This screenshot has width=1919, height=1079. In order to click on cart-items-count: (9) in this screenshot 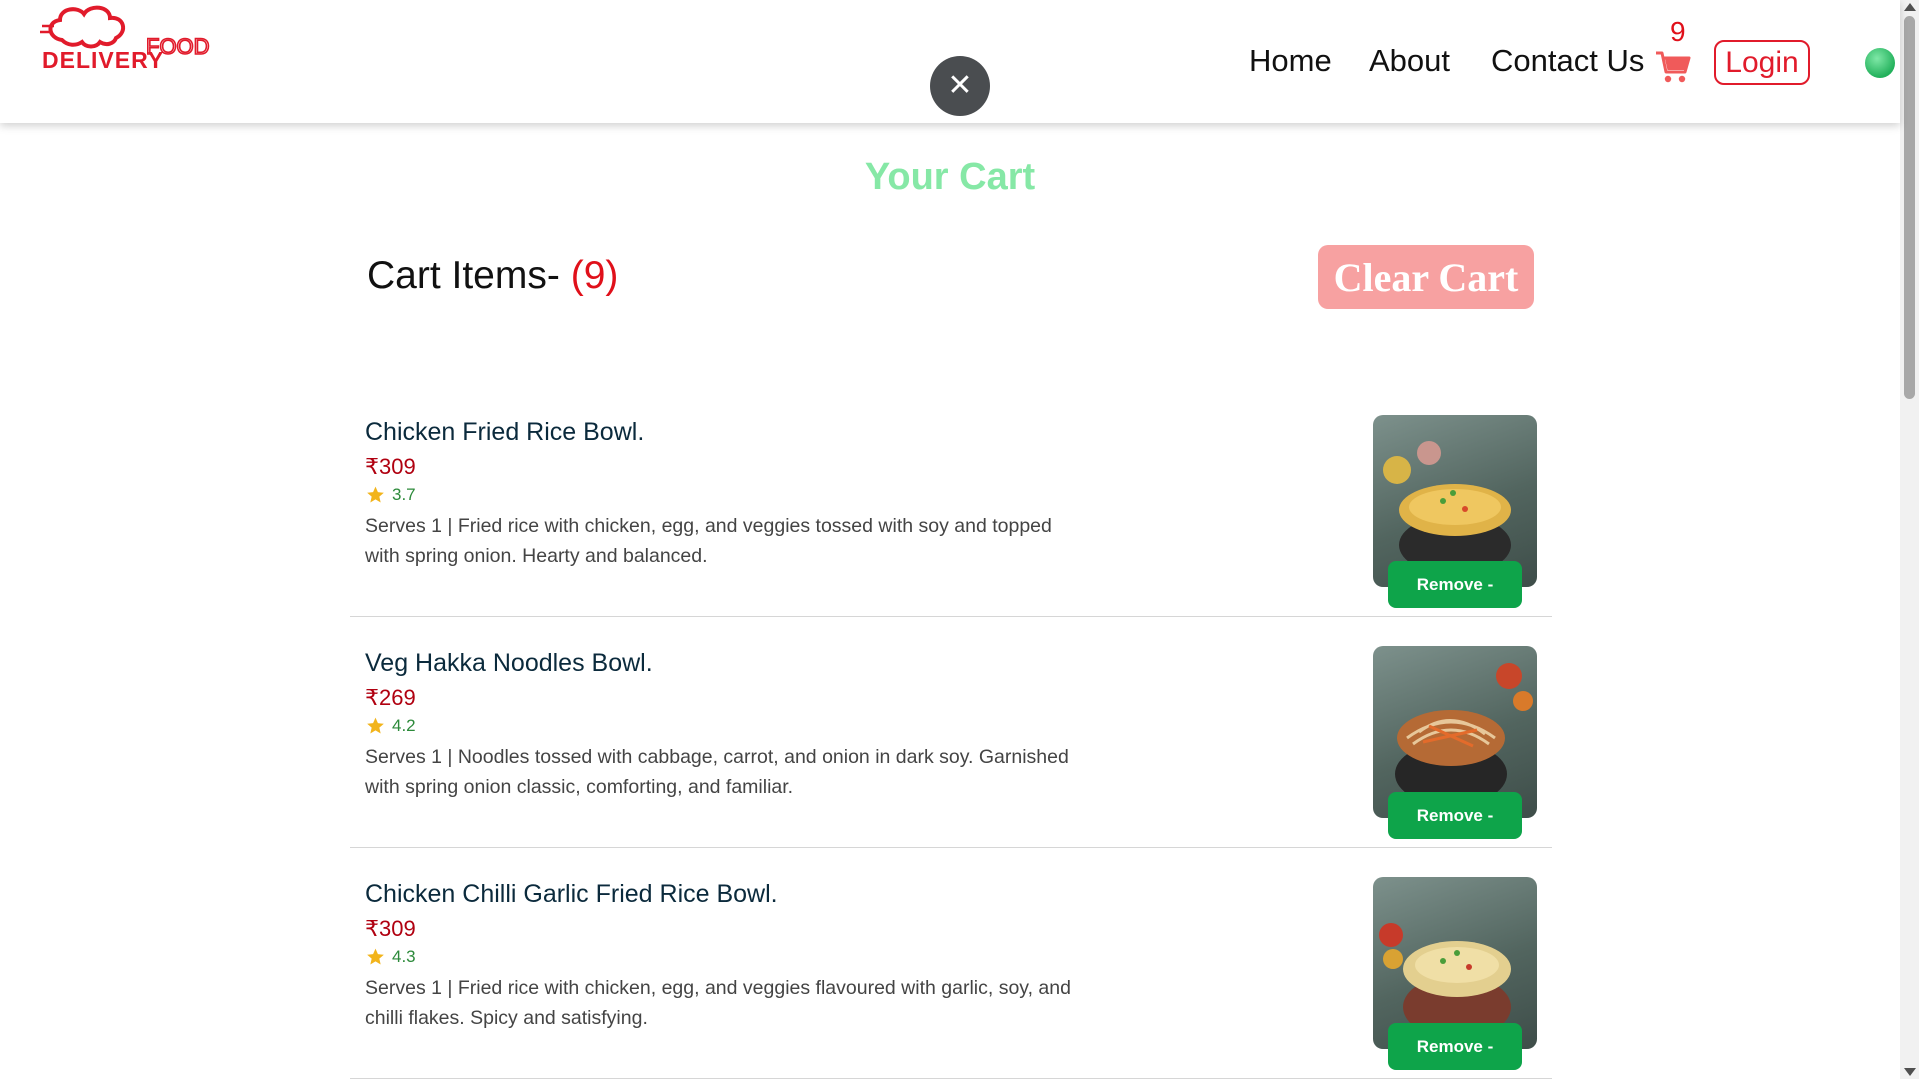, I will do `click(594, 275)`.